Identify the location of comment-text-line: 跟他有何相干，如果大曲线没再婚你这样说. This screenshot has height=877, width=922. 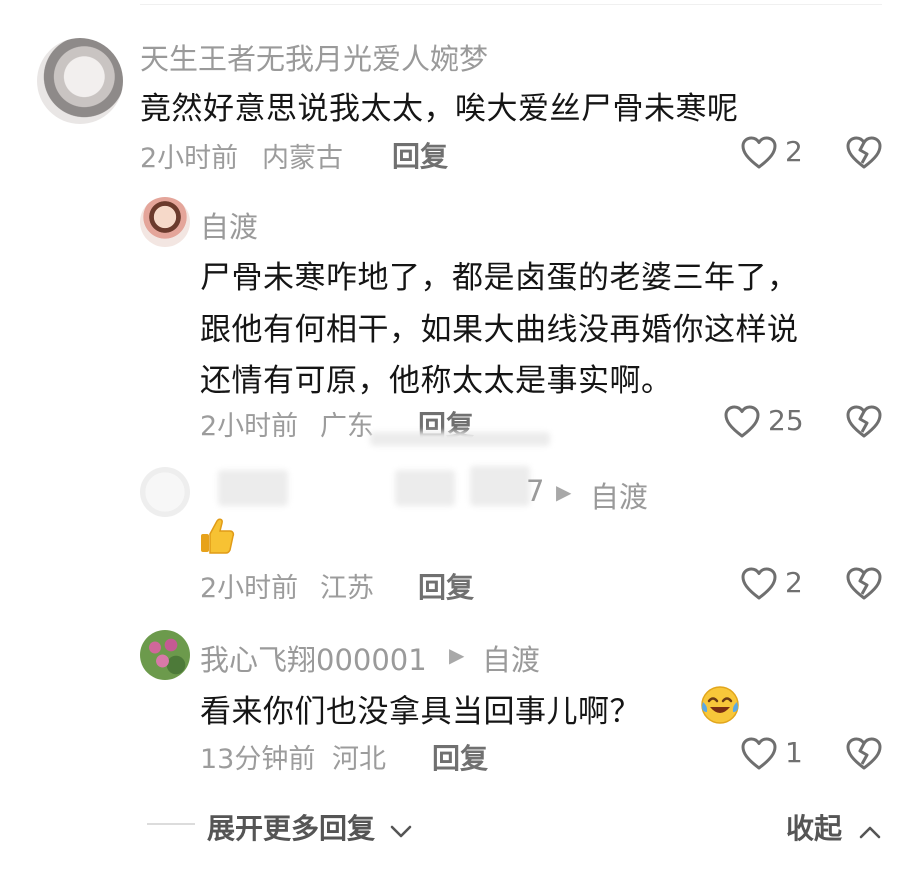
(499, 330).